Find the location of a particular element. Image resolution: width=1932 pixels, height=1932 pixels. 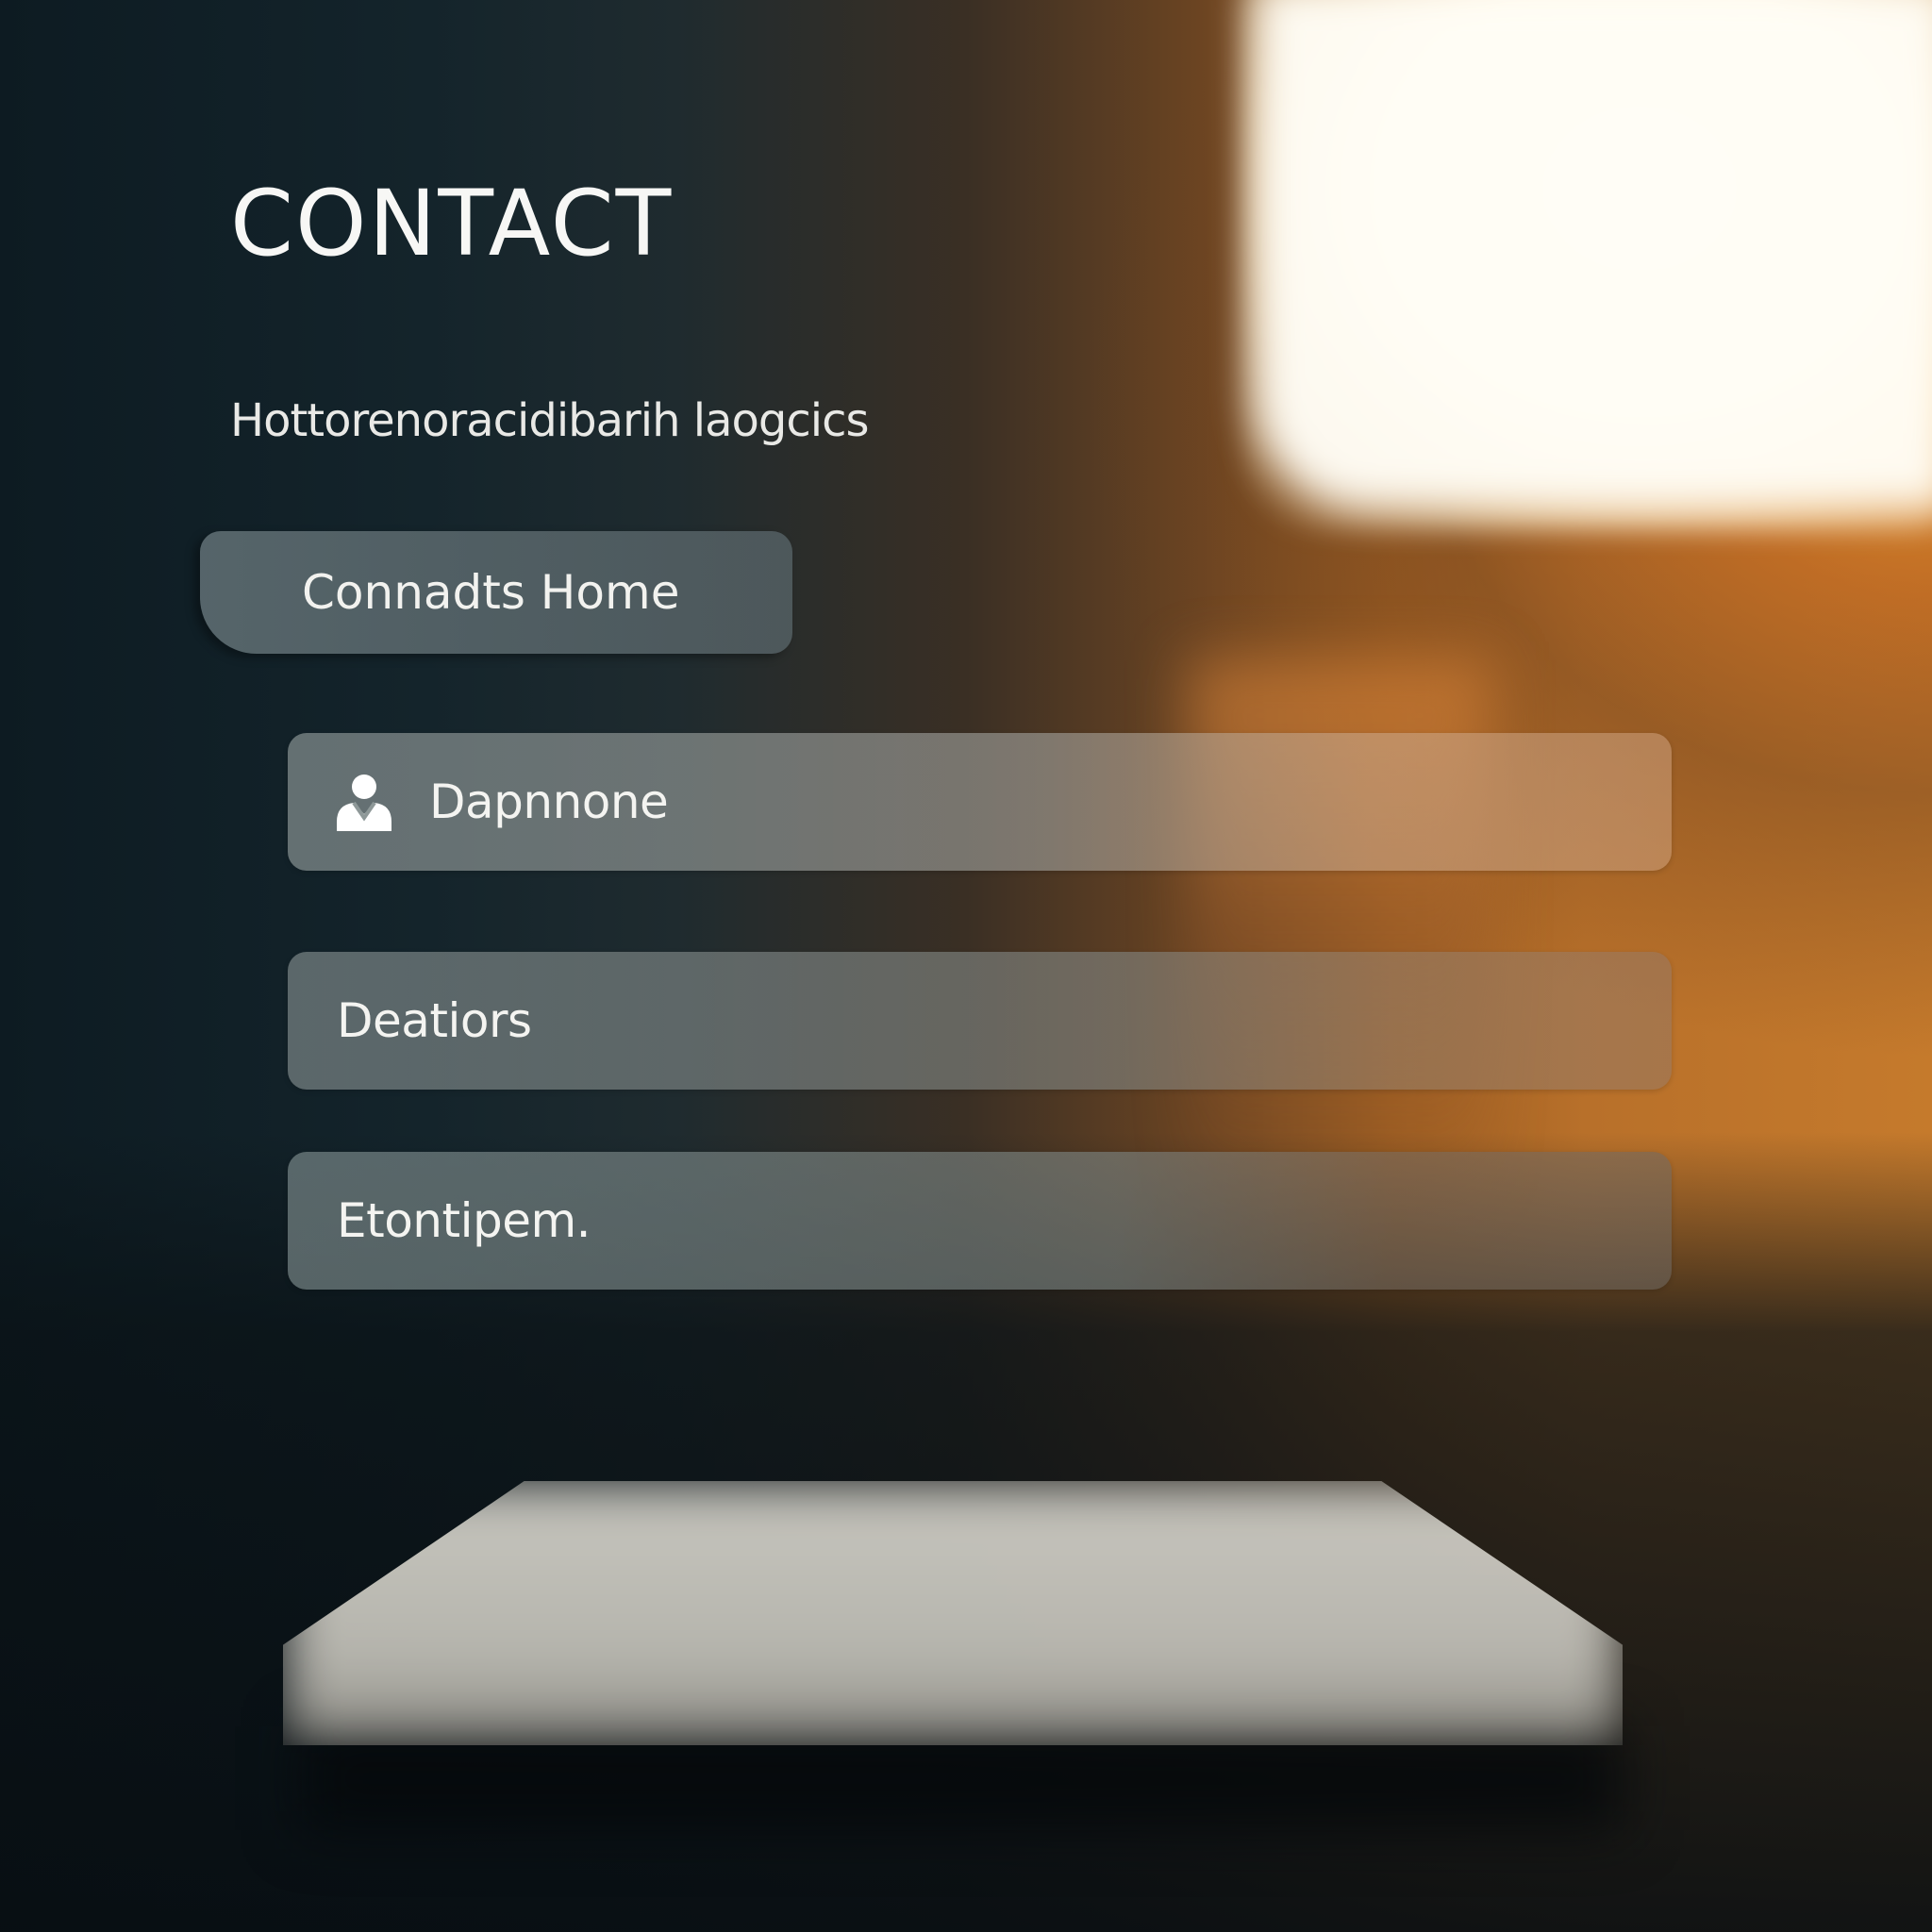

contact-field-details: Deatiors is located at coordinates (980, 1021).